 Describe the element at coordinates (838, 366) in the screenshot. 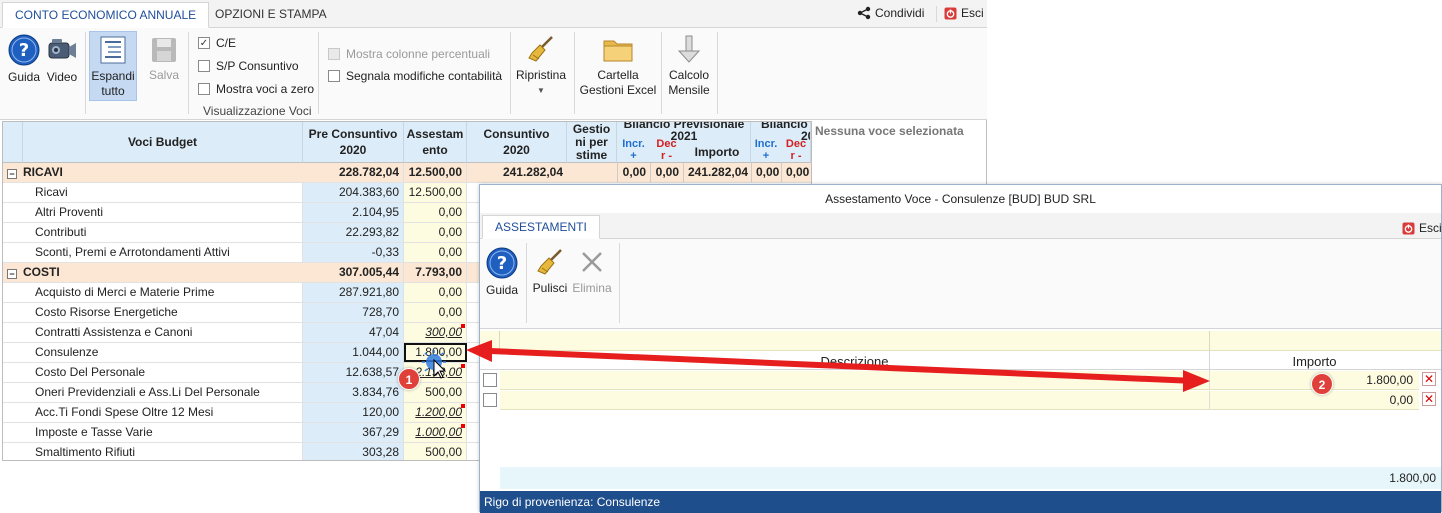

I see `annotation-arrow` at that location.